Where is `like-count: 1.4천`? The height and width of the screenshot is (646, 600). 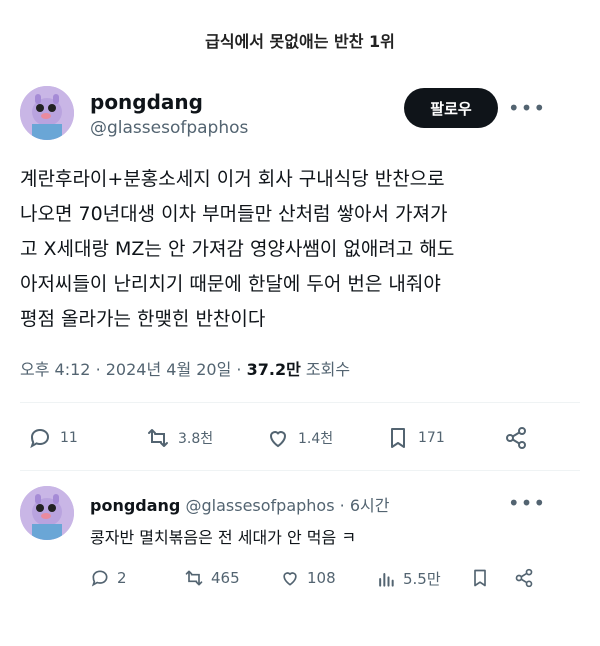
like-count: 1.4천 is located at coordinates (316, 439).